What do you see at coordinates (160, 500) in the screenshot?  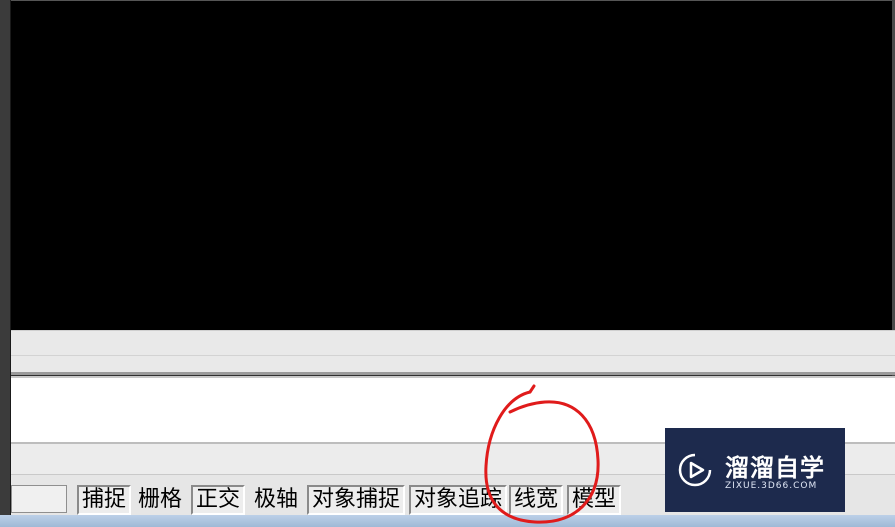 I see `grid-button: 栅格` at bounding box center [160, 500].